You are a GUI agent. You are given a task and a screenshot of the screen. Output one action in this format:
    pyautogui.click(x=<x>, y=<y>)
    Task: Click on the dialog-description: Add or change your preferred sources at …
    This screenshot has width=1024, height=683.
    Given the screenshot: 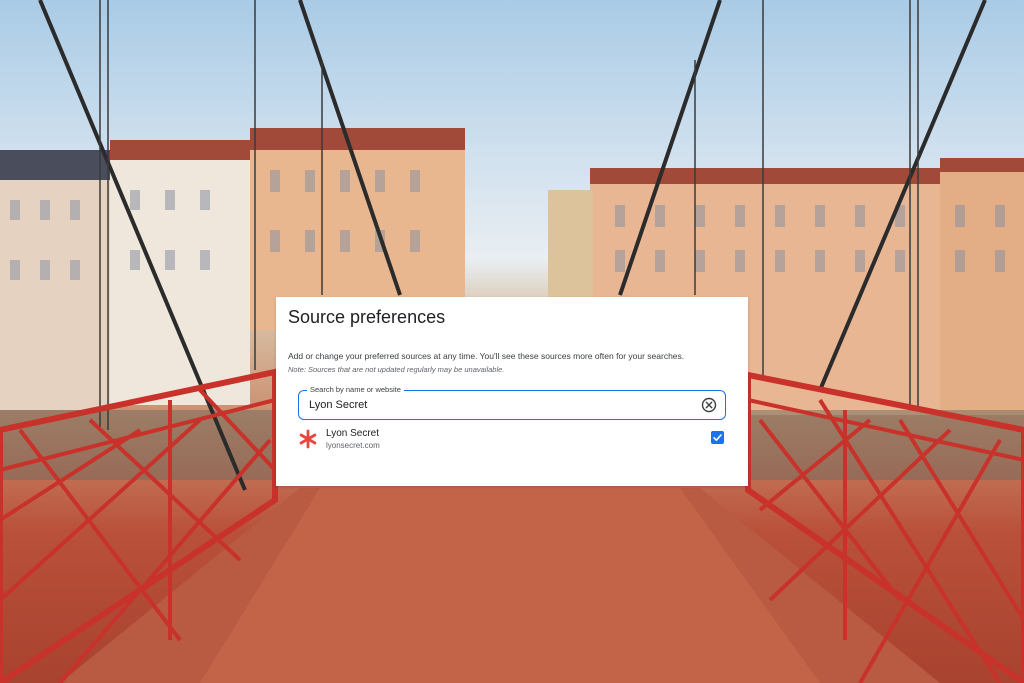 What is the action you would take?
    pyautogui.click(x=486, y=356)
    